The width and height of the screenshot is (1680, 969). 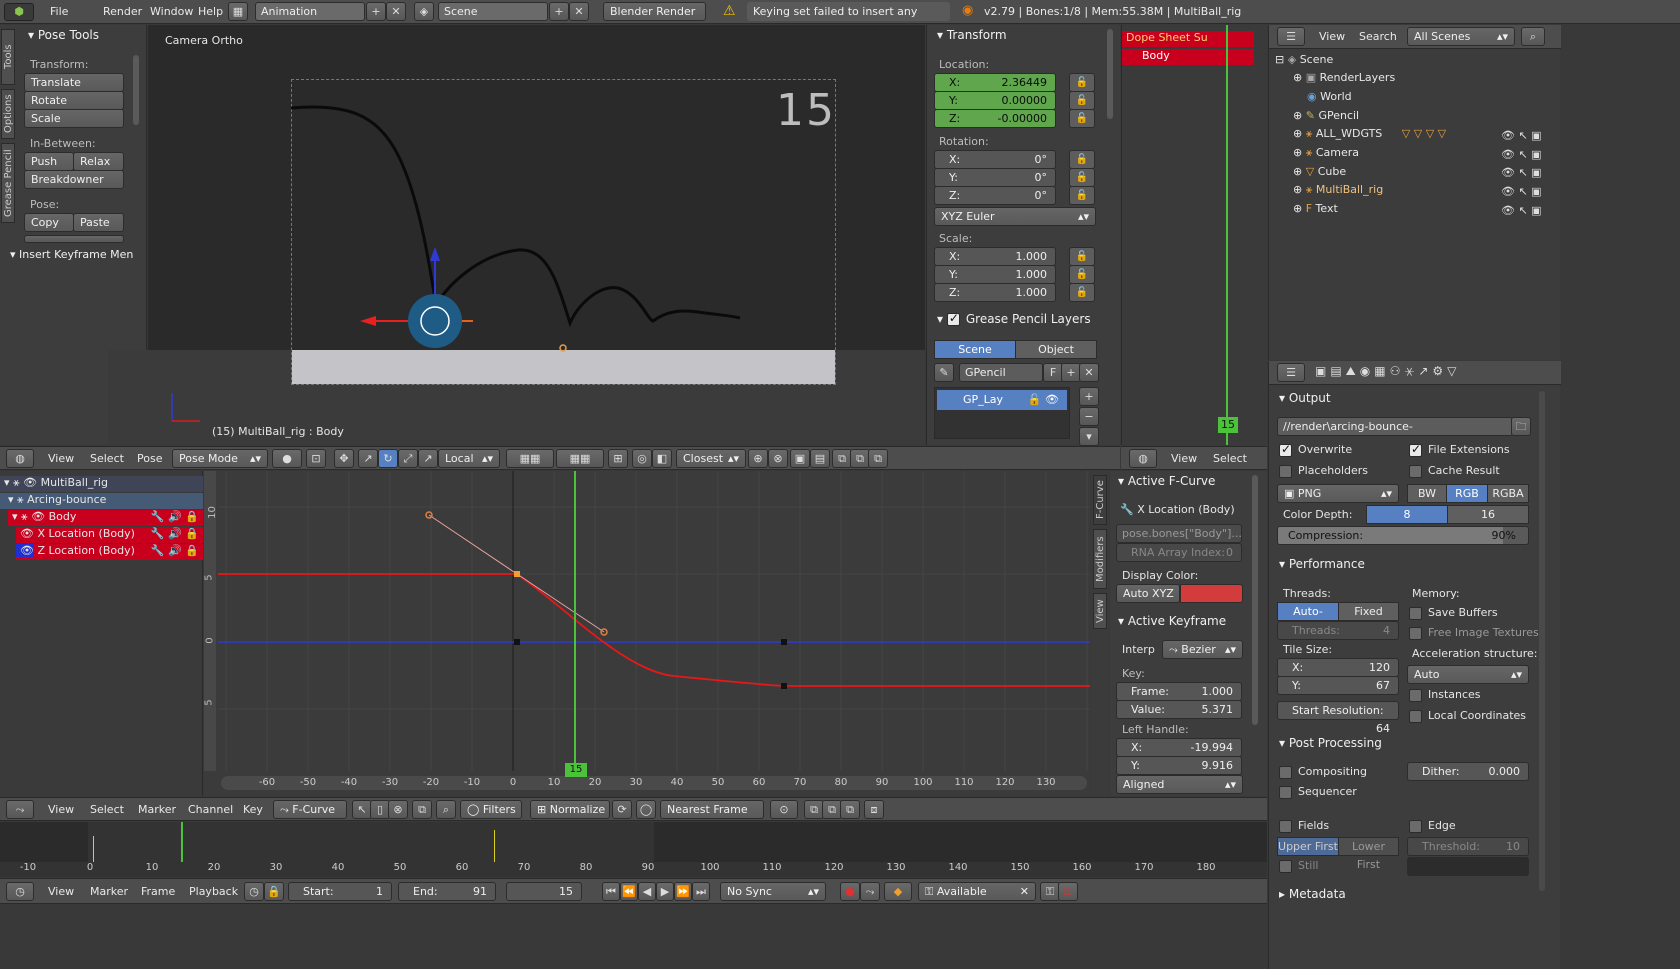 I want to click on menu-select: Select, so click(x=107, y=459).